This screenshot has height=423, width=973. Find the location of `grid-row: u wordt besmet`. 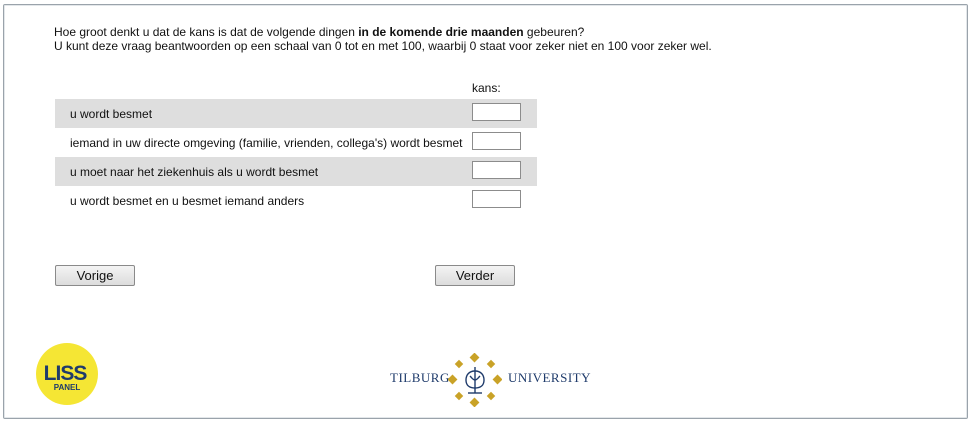

grid-row: u wordt besmet is located at coordinates (296, 113).